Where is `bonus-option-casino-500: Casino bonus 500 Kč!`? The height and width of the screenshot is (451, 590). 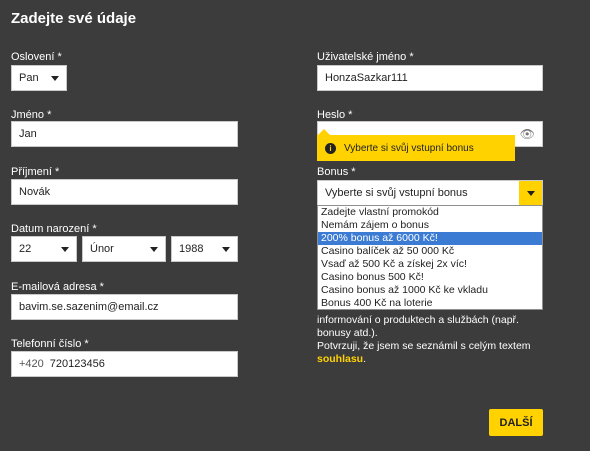 bonus-option-casino-500: Casino bonus 500 Kč! is located at coordinates (430, 277).